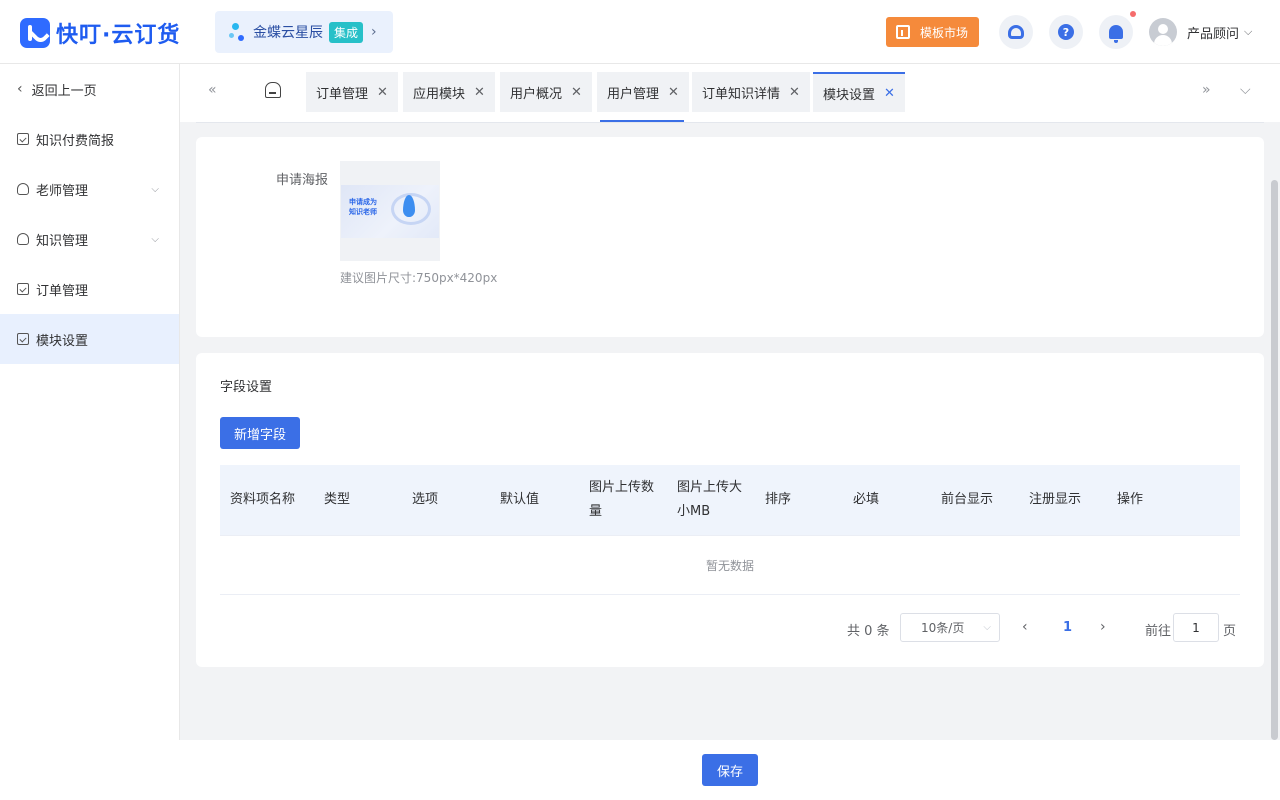  What do you see at coordinates (1158, 631) in the screenshot?
I see `goto-label: 前往` at bounding box center [1158, 631].